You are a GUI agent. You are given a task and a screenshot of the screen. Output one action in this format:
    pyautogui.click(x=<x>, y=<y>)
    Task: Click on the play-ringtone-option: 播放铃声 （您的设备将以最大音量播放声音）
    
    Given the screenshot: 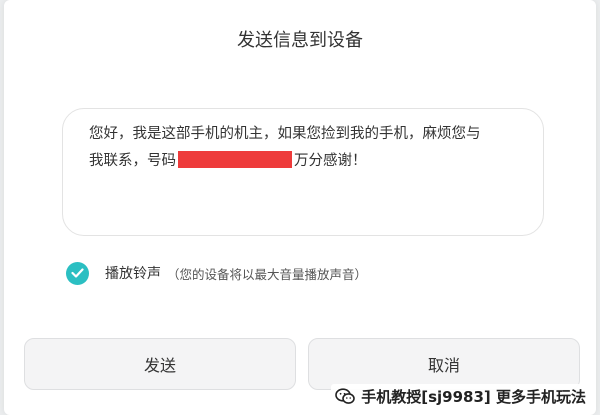 What is the action you would take?
    pyautogui.click(x=216, y=273)
    